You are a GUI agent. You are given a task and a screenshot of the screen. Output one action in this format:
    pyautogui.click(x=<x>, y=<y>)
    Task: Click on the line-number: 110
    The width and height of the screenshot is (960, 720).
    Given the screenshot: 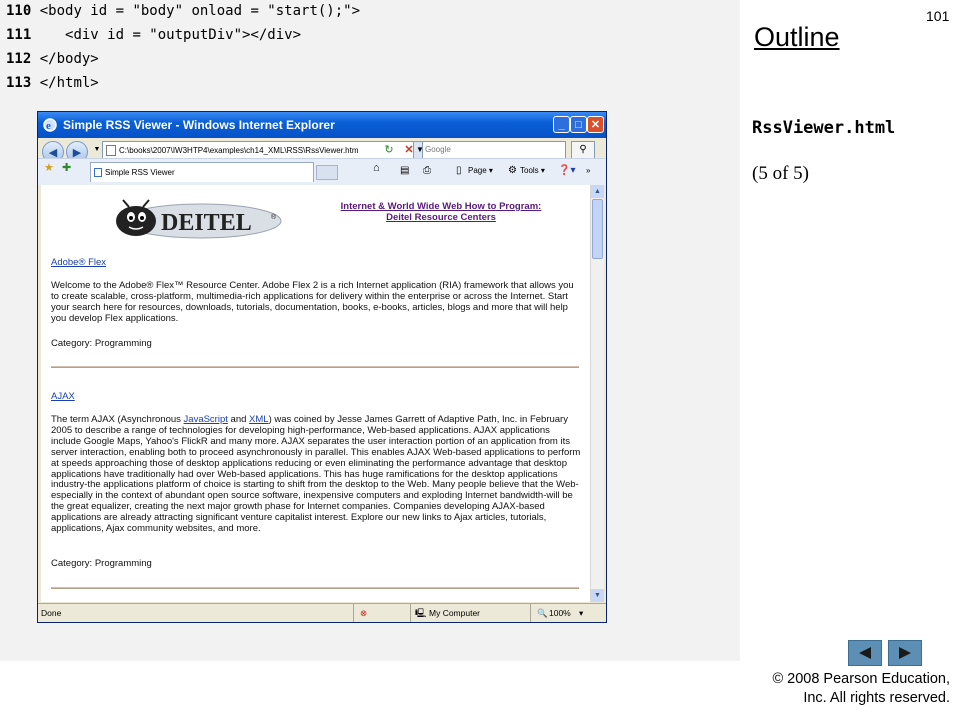 What is the action you would take?
    pyautogui.click(x=19, y=11)
    